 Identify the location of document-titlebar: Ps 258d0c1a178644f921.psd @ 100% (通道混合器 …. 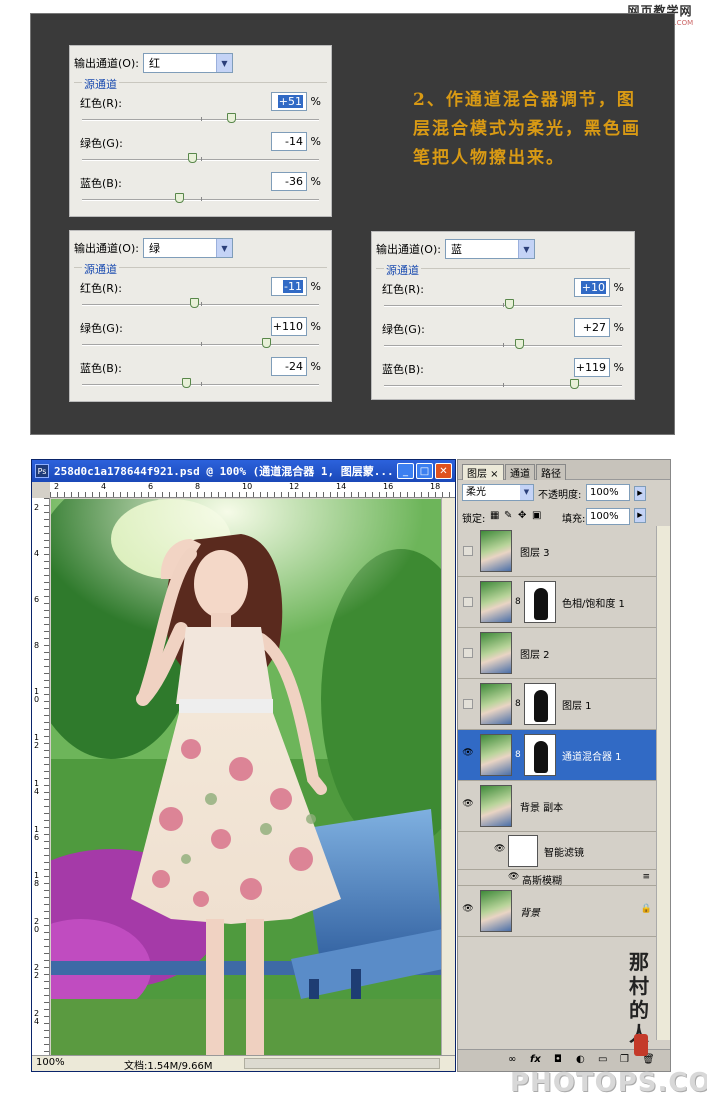
(243, 471).